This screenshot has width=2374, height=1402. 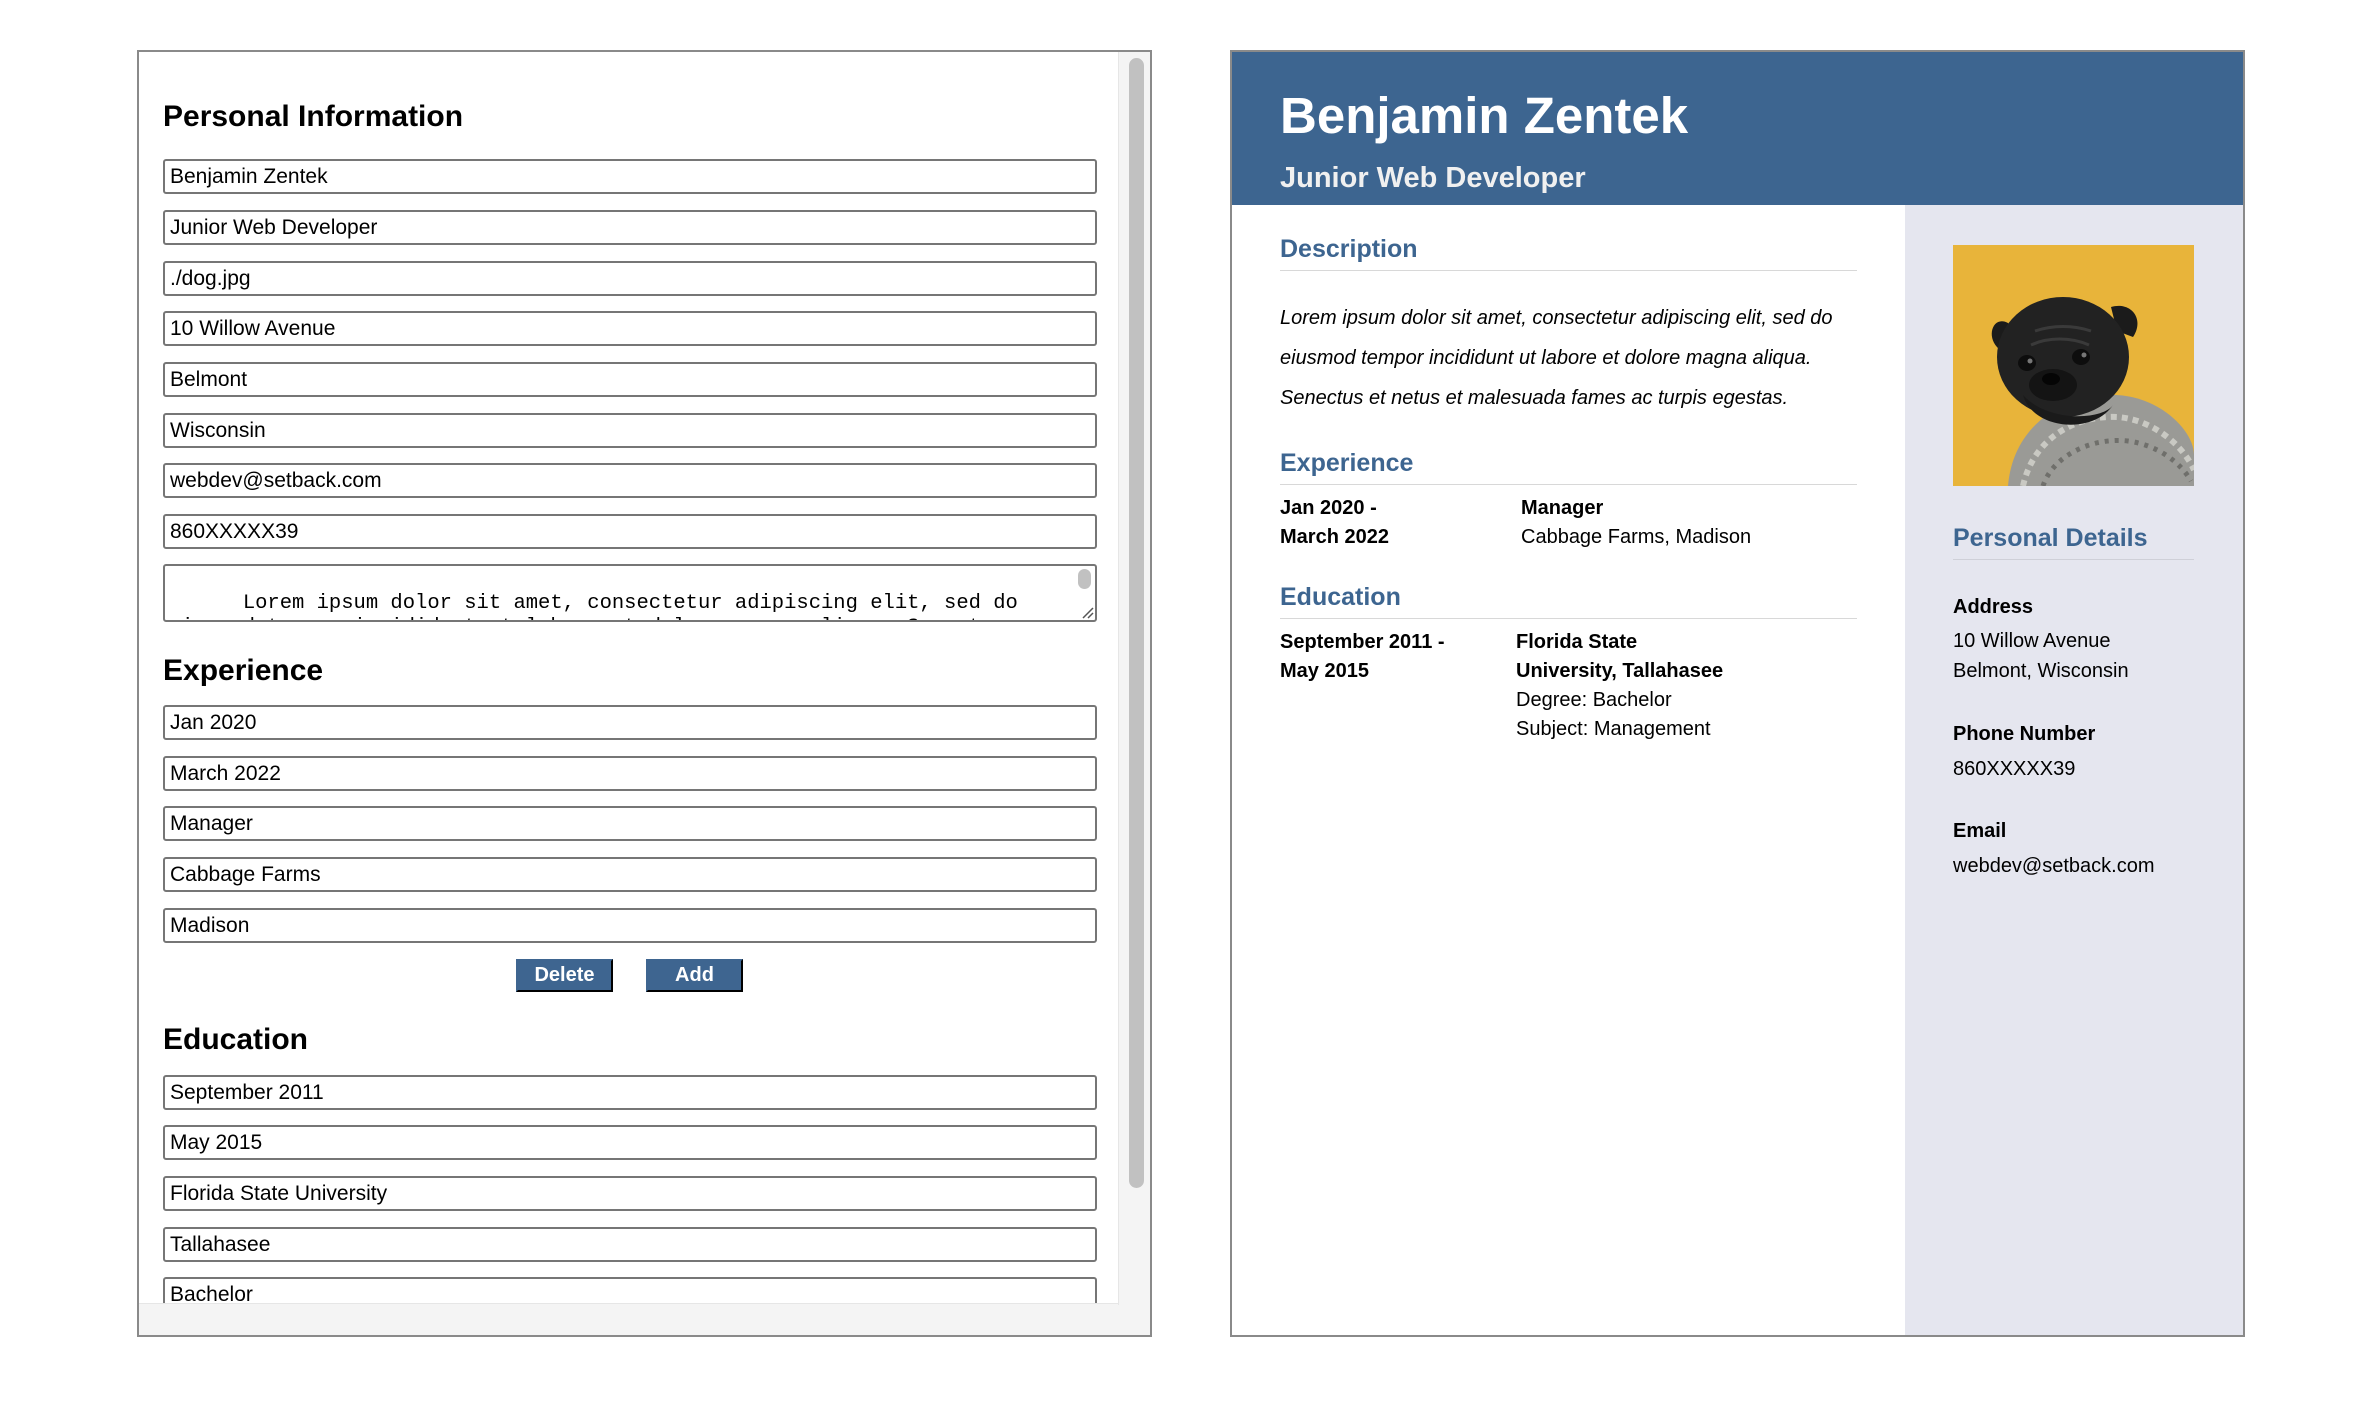 What do you see at coordinates (2041, 671) in the screenshot?
I see `address-line2: Belmont, Wisconsin` at bounding box center [2041, 671].